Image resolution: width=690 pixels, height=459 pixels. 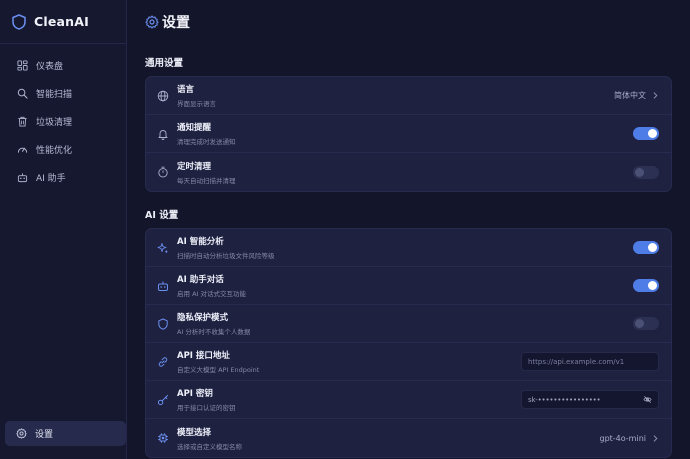 What do you see at coordinates (200, 280) in the screenshot?
I see `setting-label: AI 助手对话` at bounding box center [200, 280].